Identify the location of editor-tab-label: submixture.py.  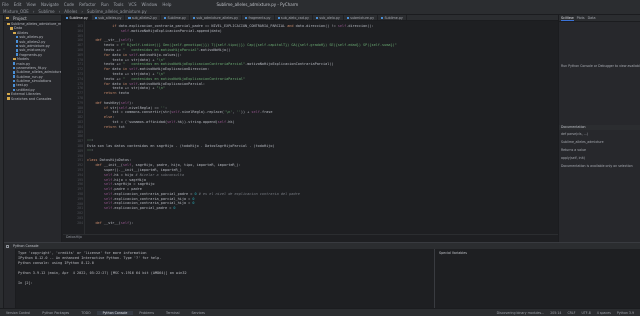
(362, 18).